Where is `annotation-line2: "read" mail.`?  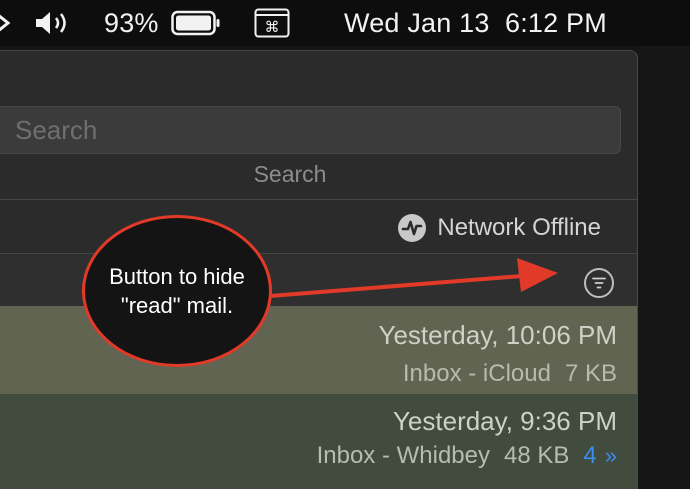
annotation-line2: "read" mail. is located at coordinates (177, 305).